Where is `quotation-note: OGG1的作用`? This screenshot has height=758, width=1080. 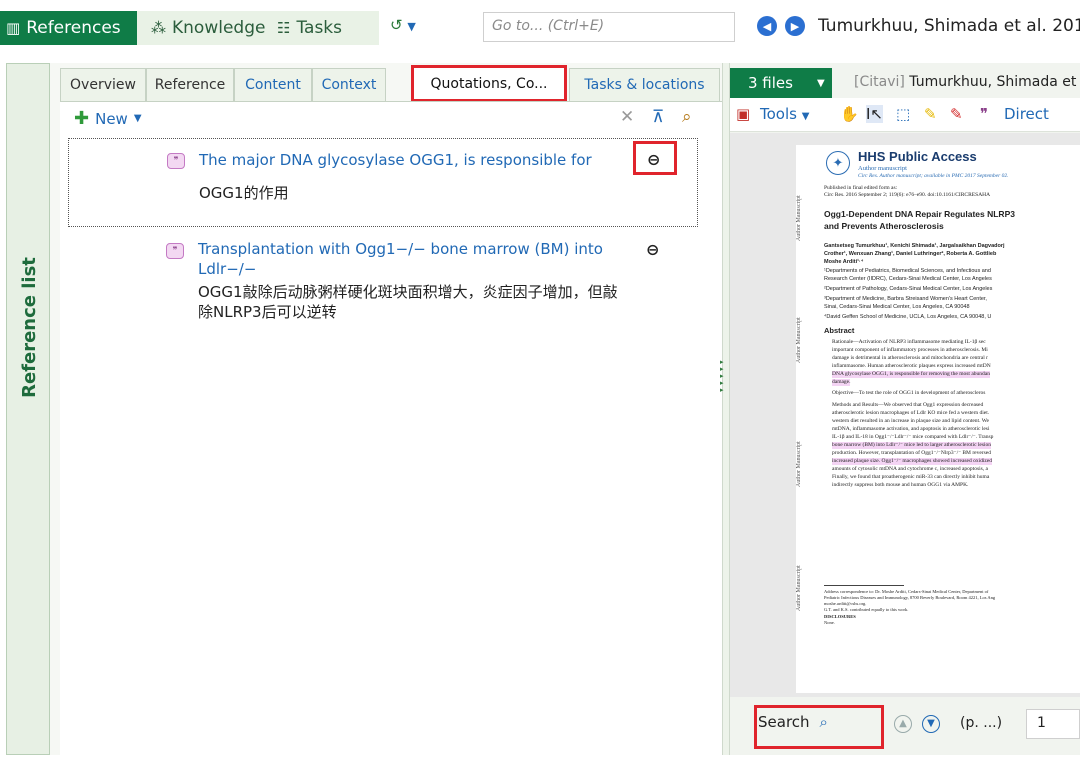
quotation-note: OGG1的作用 is located at coordinates (244, 193).